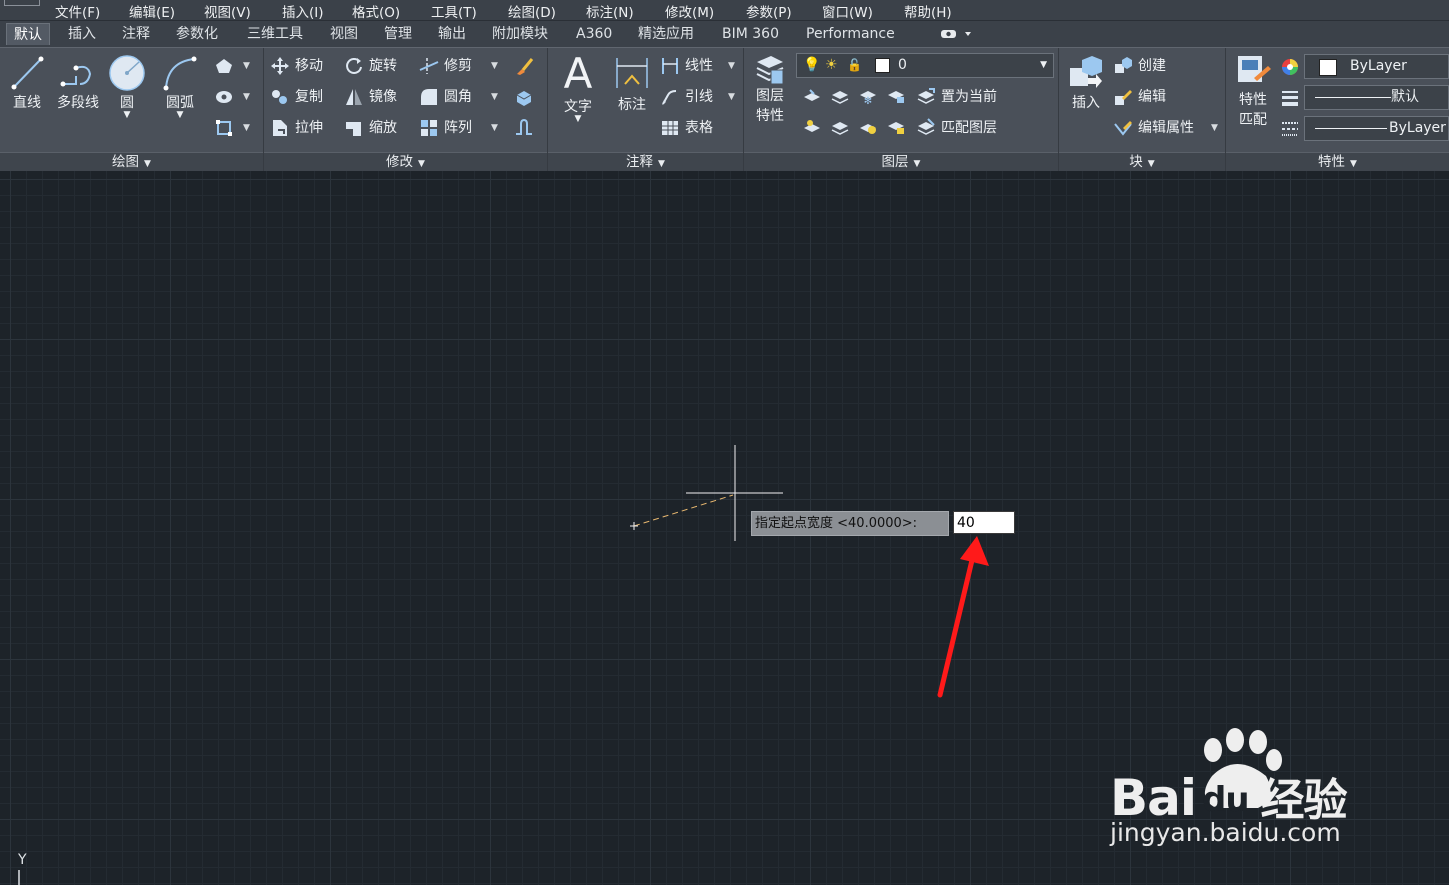 The image size is (1449, 885). I want to click on watermark-url: jingyan.baidu.com, so click(1225, 832).